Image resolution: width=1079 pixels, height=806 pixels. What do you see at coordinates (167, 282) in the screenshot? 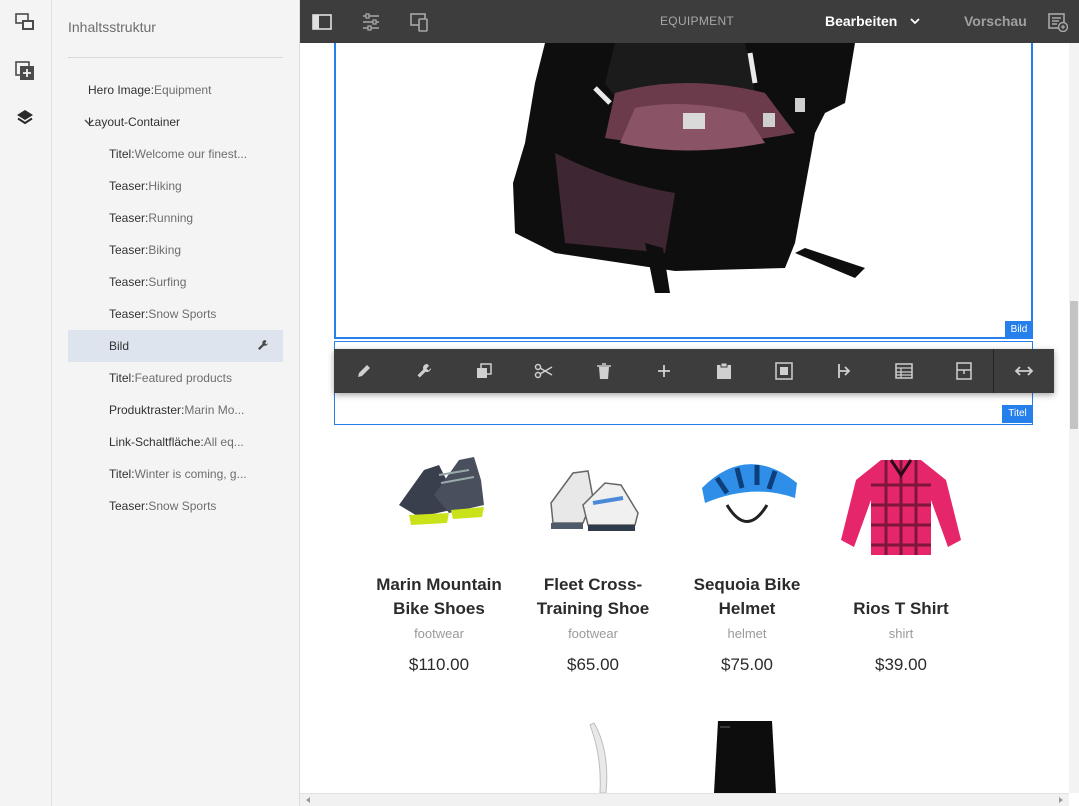
I see `tree-item-name: Surfing` at bounding box center [167, 282].